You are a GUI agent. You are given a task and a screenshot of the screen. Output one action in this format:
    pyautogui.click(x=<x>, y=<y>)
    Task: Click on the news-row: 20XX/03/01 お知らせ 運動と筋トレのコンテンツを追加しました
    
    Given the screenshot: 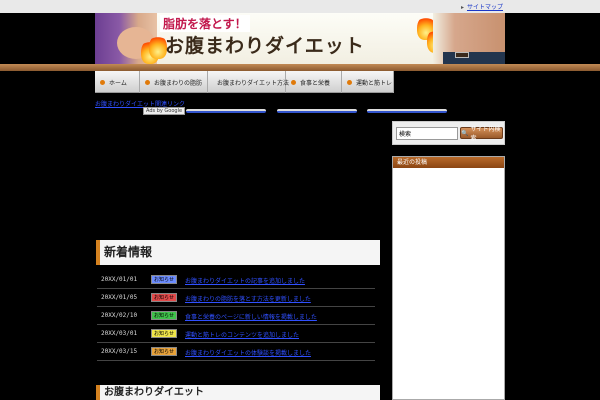 What is the action you would take?
    pyautogui.click(x=236, y=334)
    